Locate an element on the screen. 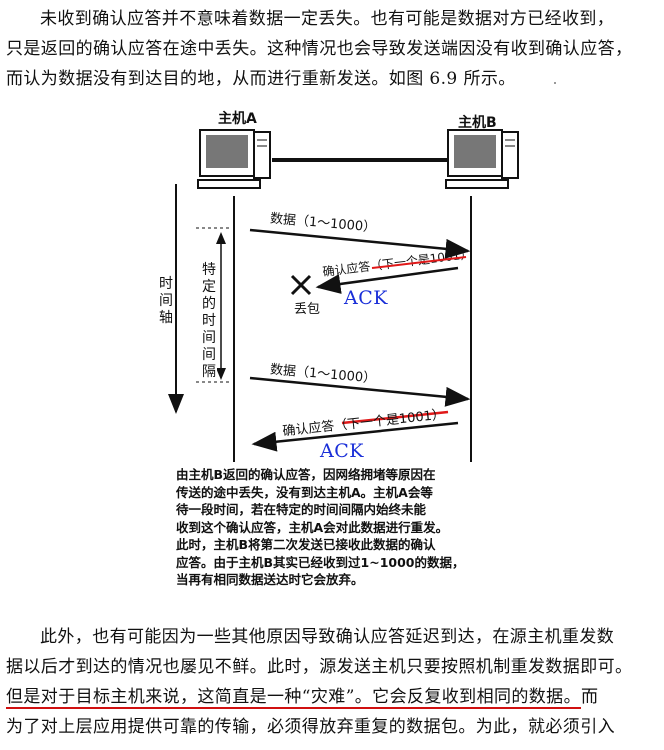  time-axis-label: 时 间 轴 is located at coordinates (166, 301).